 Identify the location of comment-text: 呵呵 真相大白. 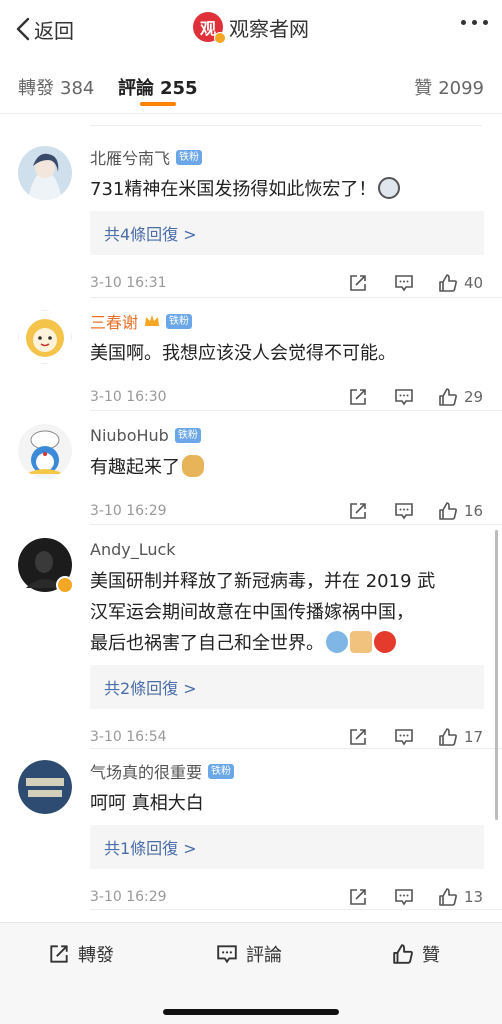
(147, 803).